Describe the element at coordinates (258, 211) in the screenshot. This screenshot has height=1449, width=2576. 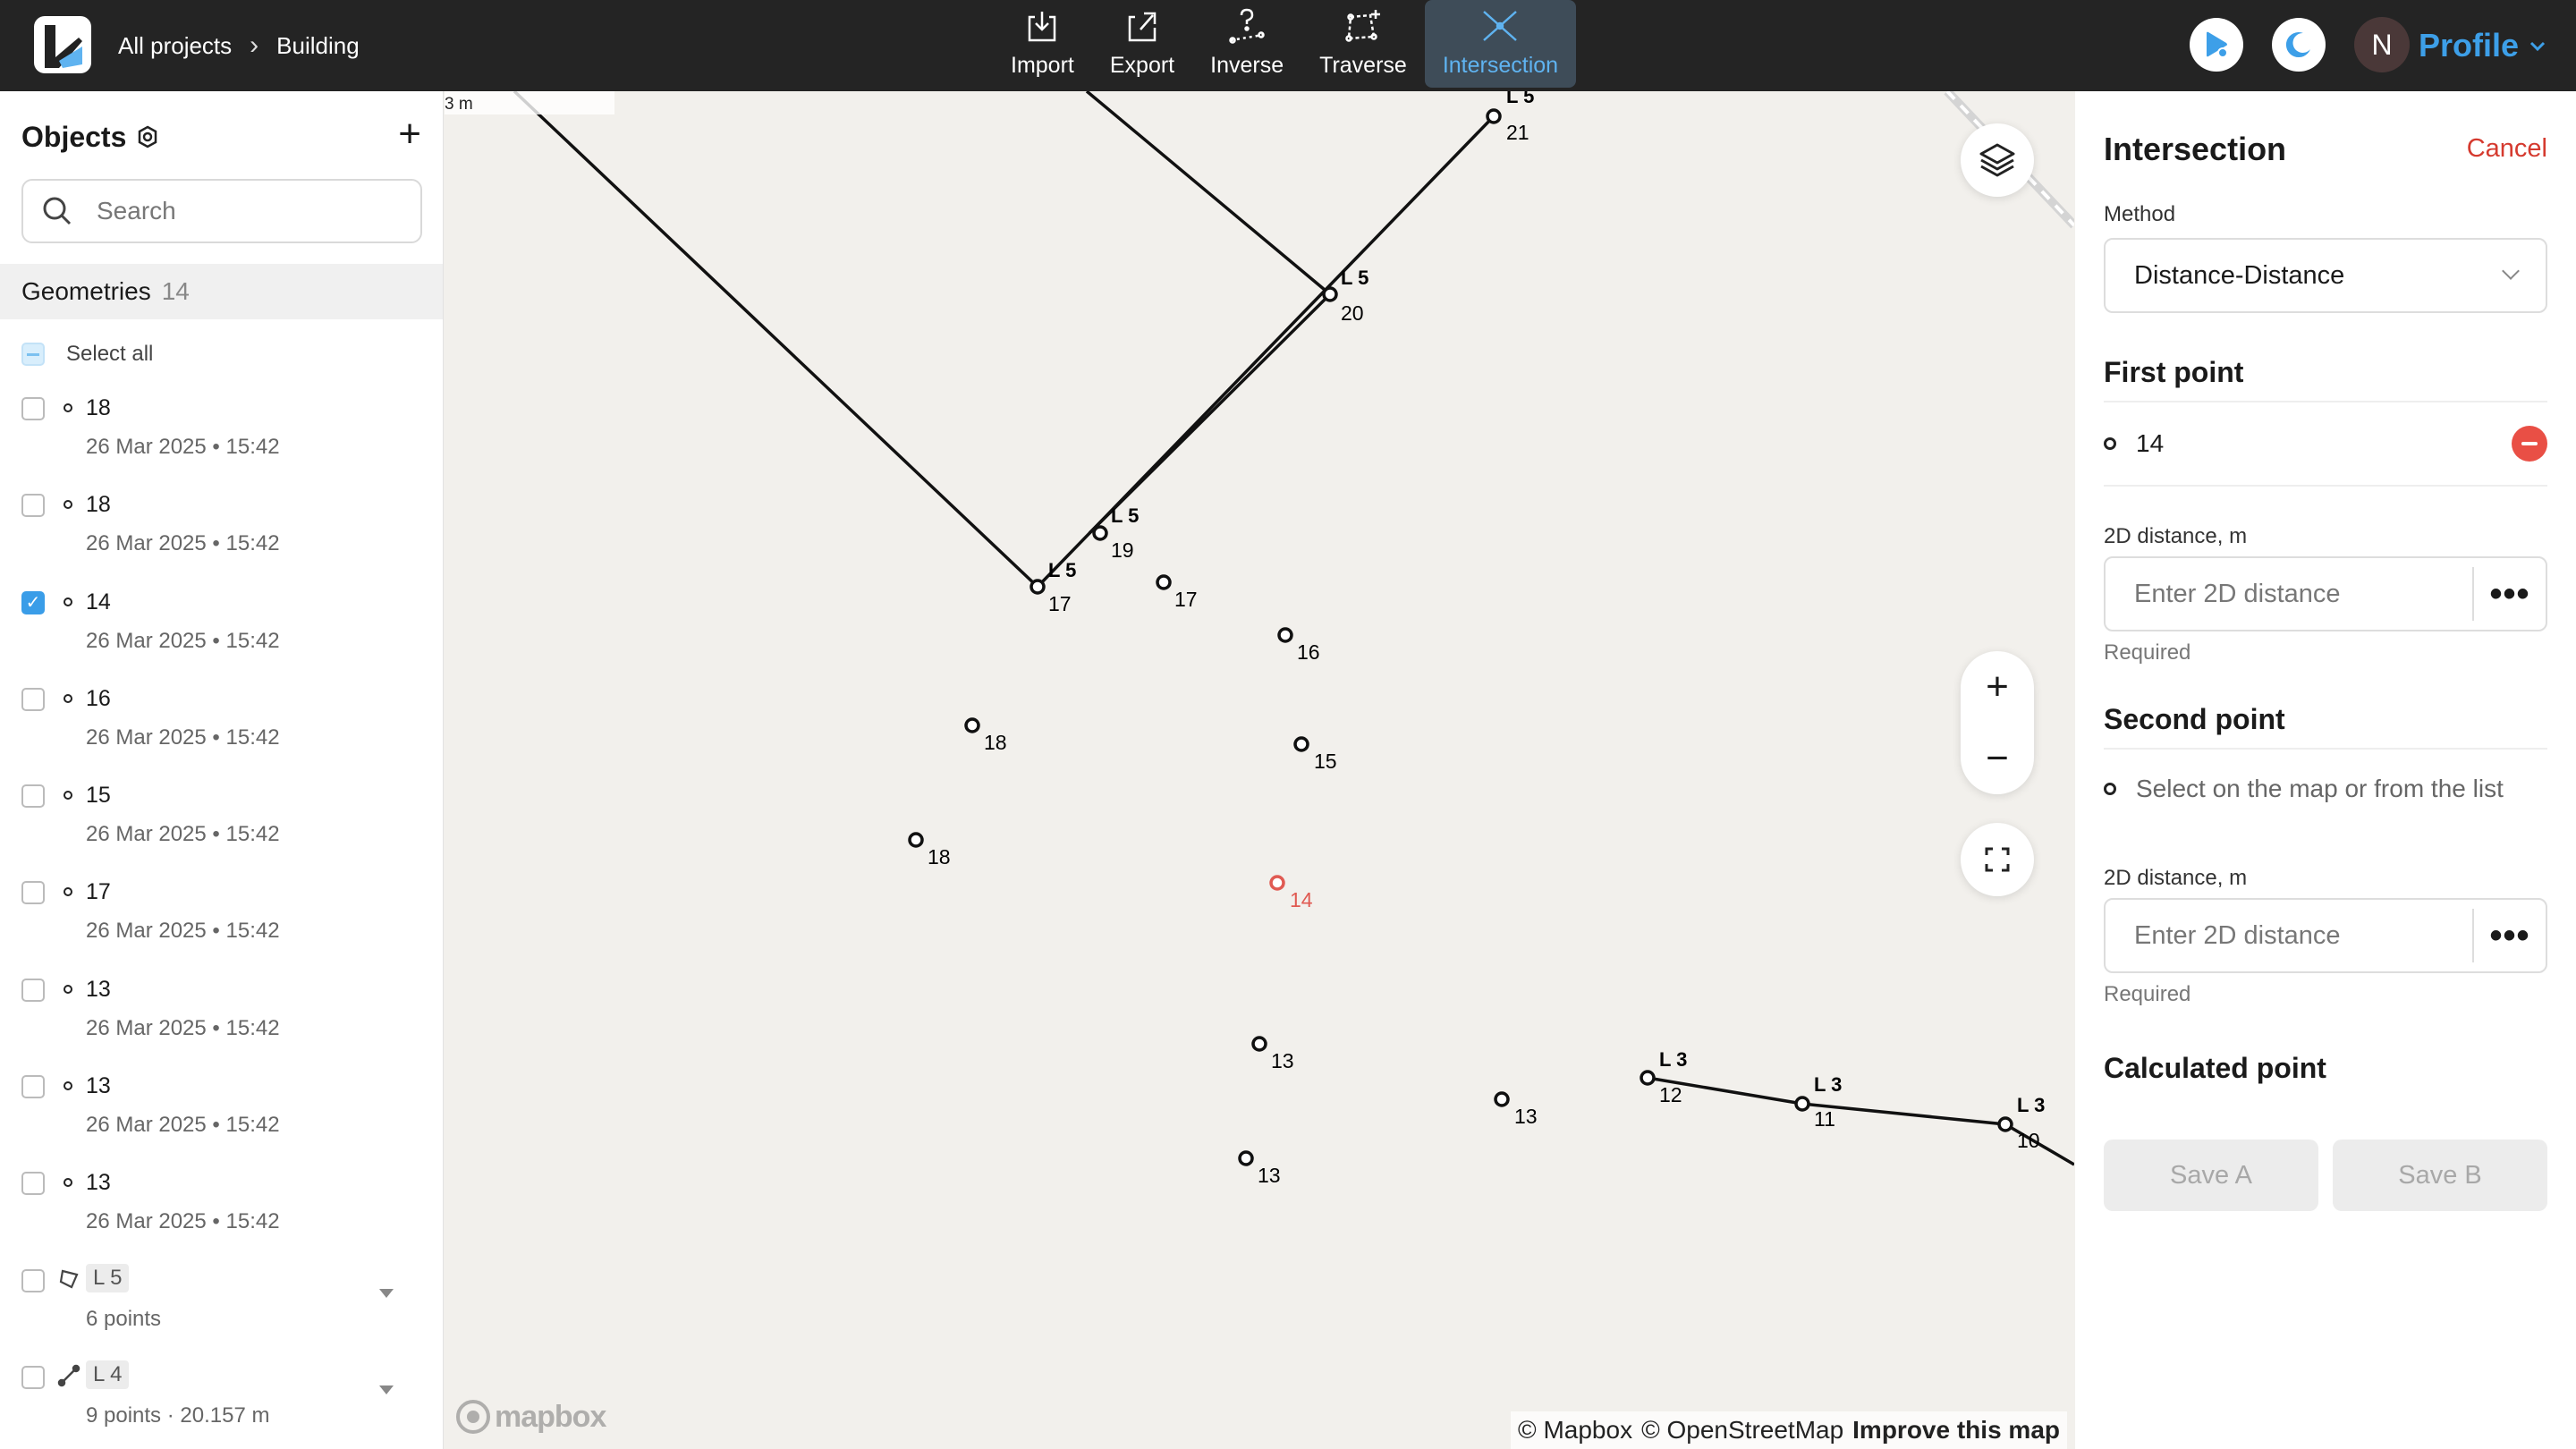
I see `search-input` at that location.